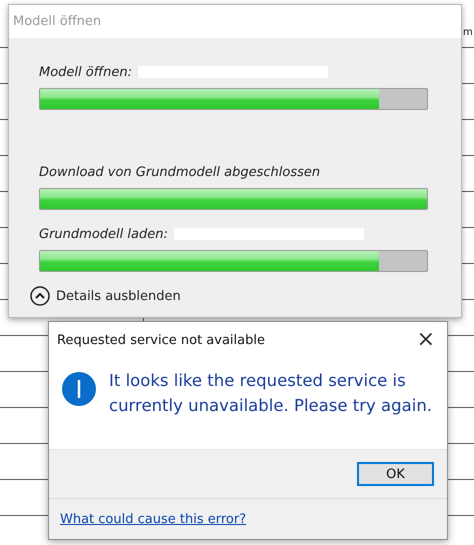 This screenshot has height=545, width=474. I want to click on details-toggle: Details ausblenden, so click(105, 296).